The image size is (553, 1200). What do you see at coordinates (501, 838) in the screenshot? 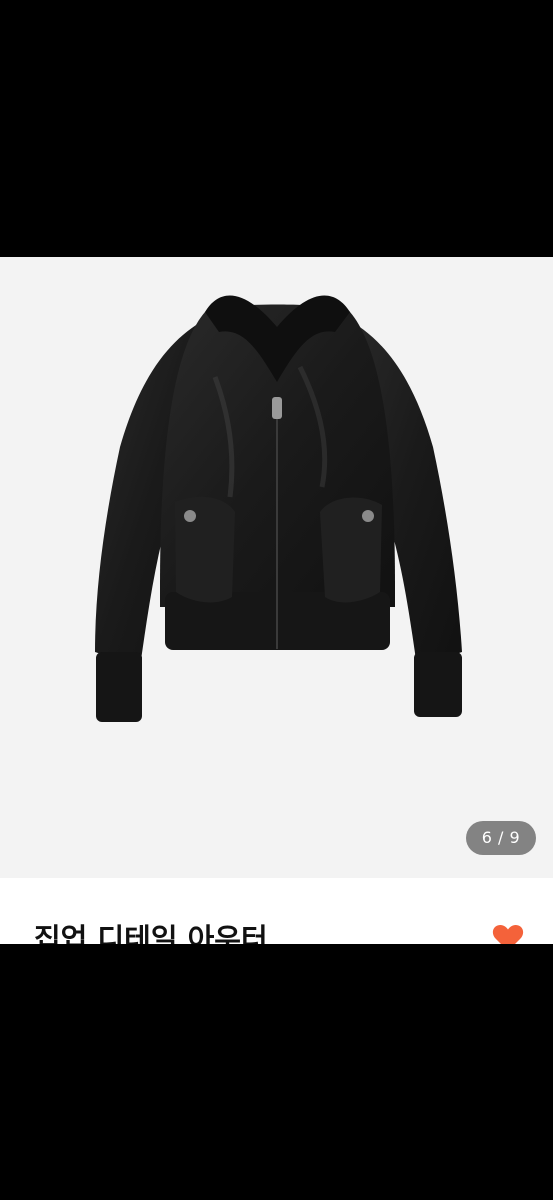
I see `image-counter: 6 / 9` at bounding box center [501, 838].